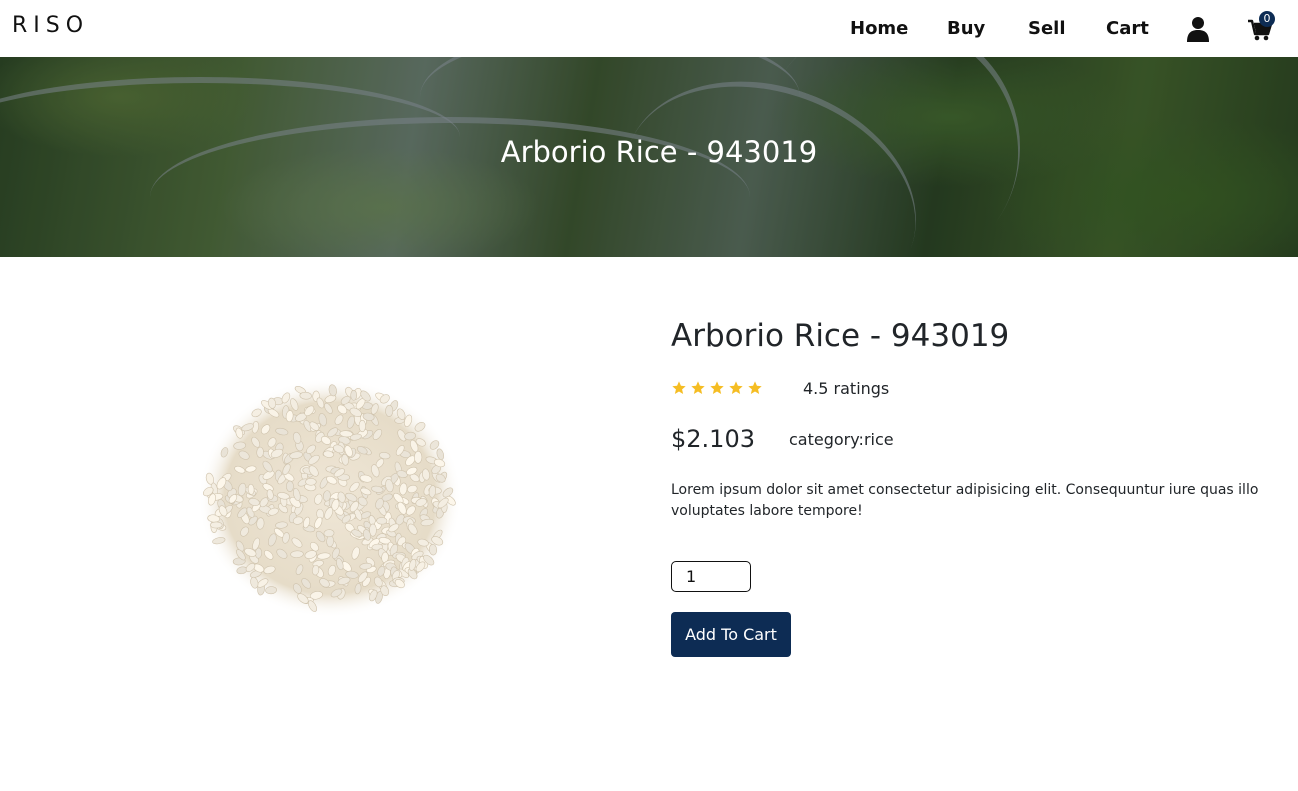  I want to click on user-icon, so click(1198, 29).